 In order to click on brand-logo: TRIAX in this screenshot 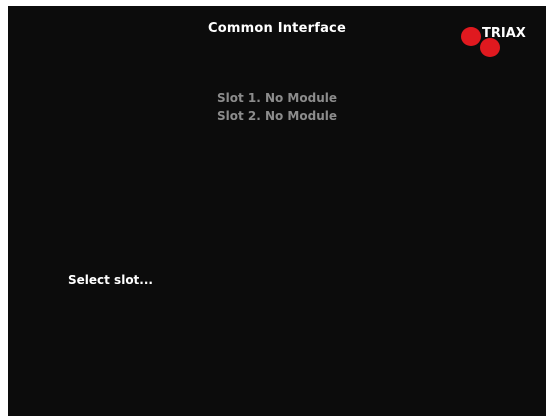, I will do `click(498, 42)`.